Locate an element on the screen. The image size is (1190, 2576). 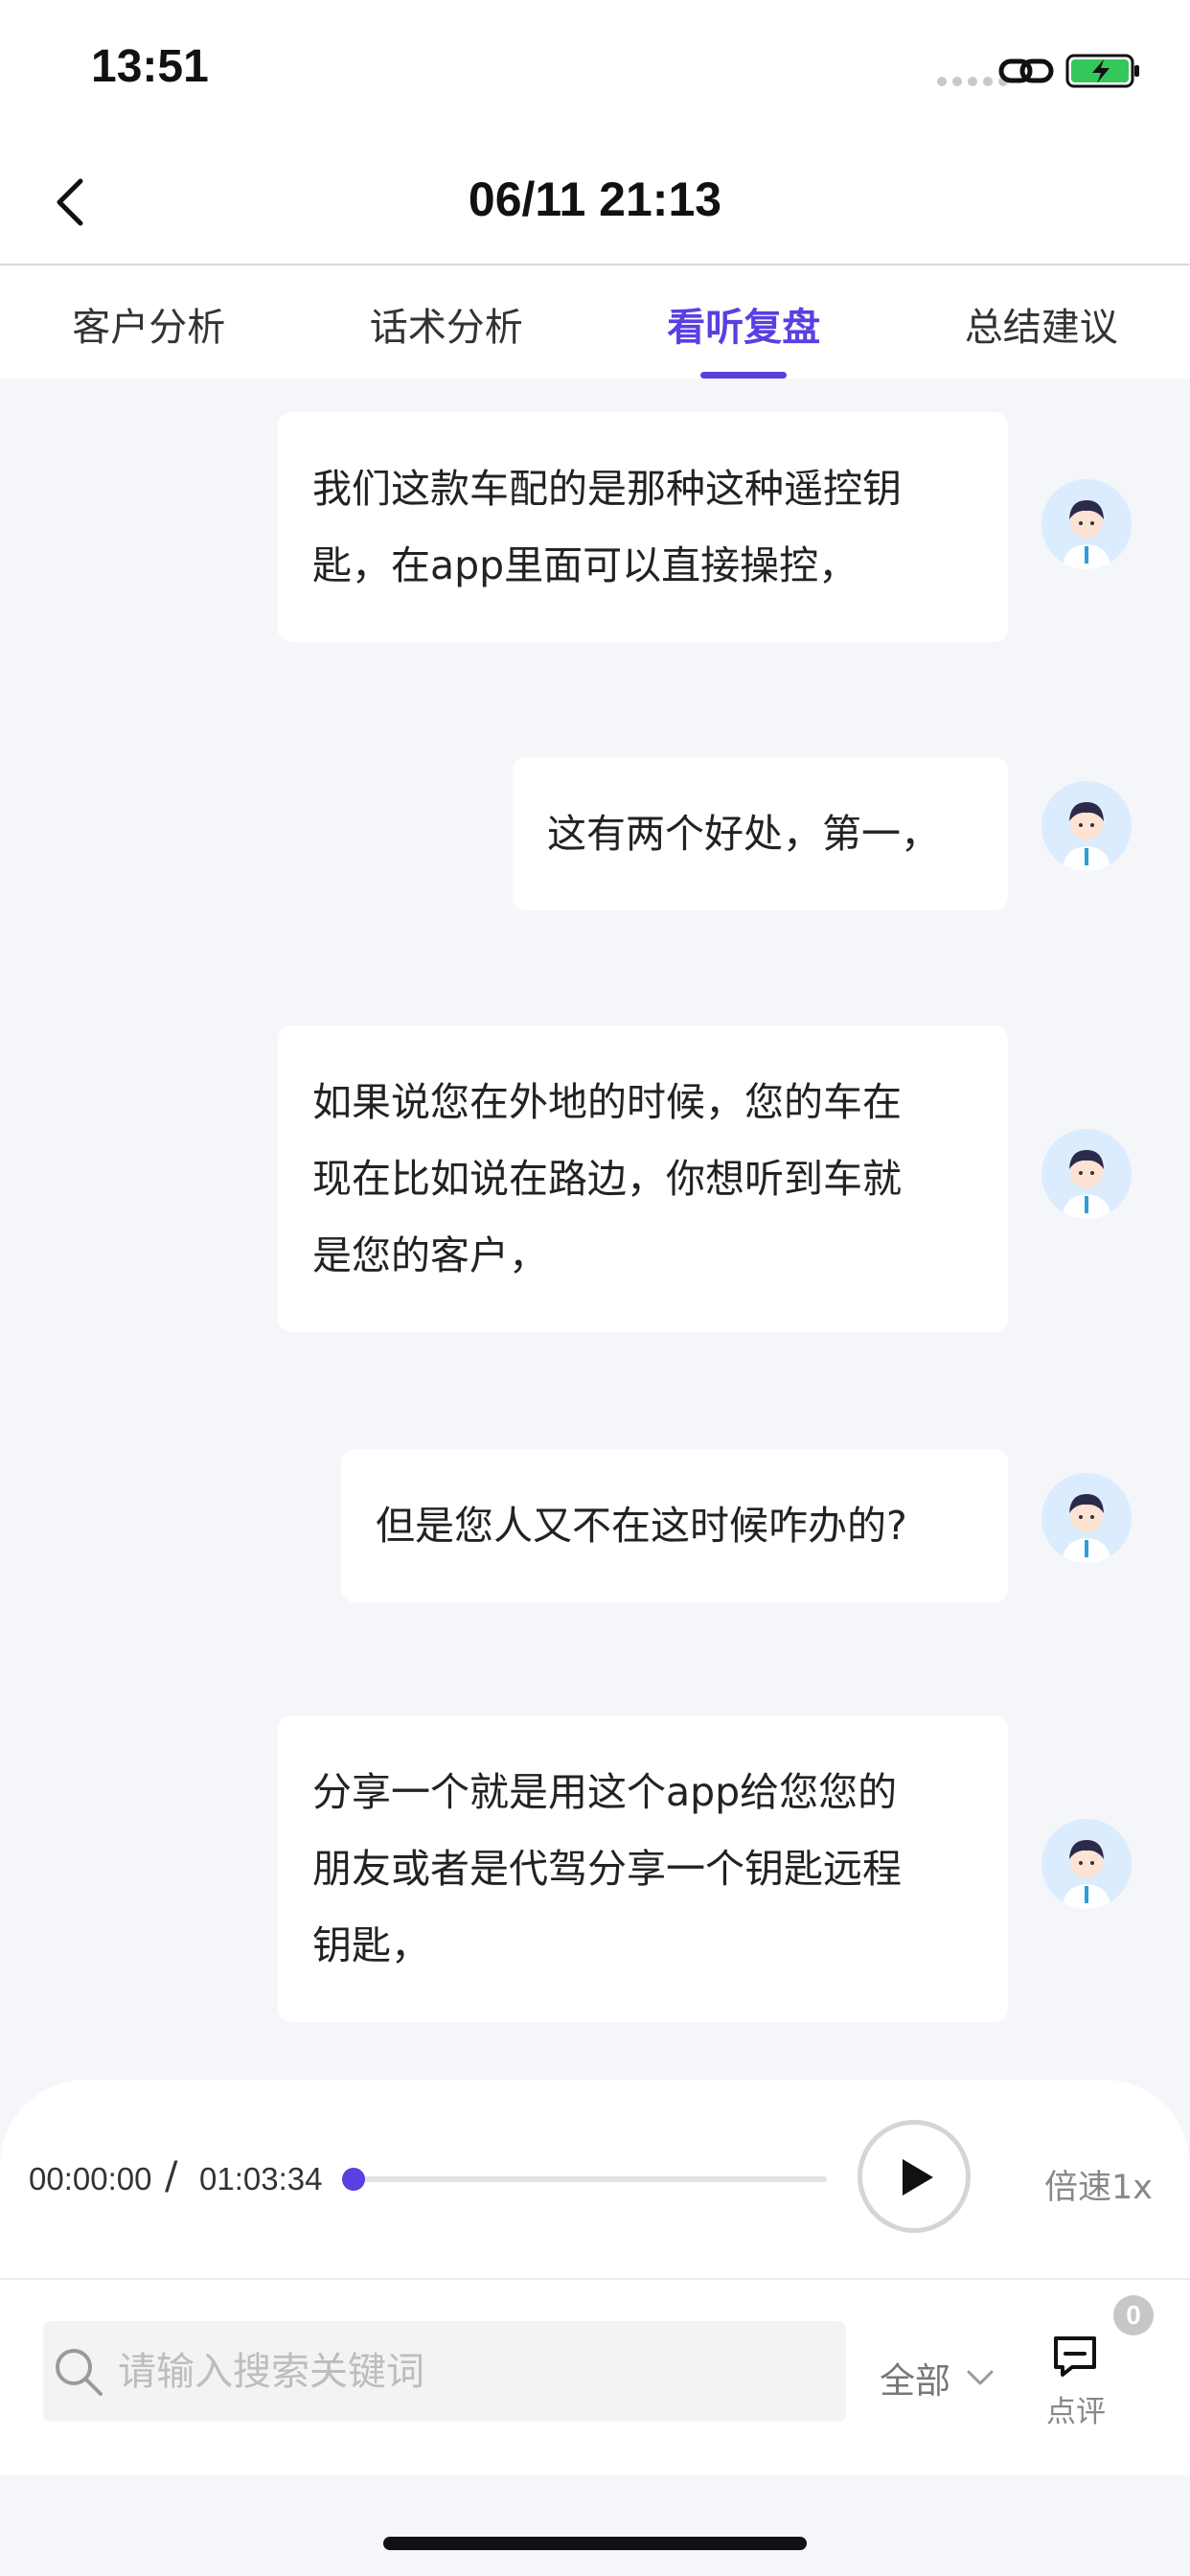
filter-selected-label: 全部 is located at coordinates (915, 2381).